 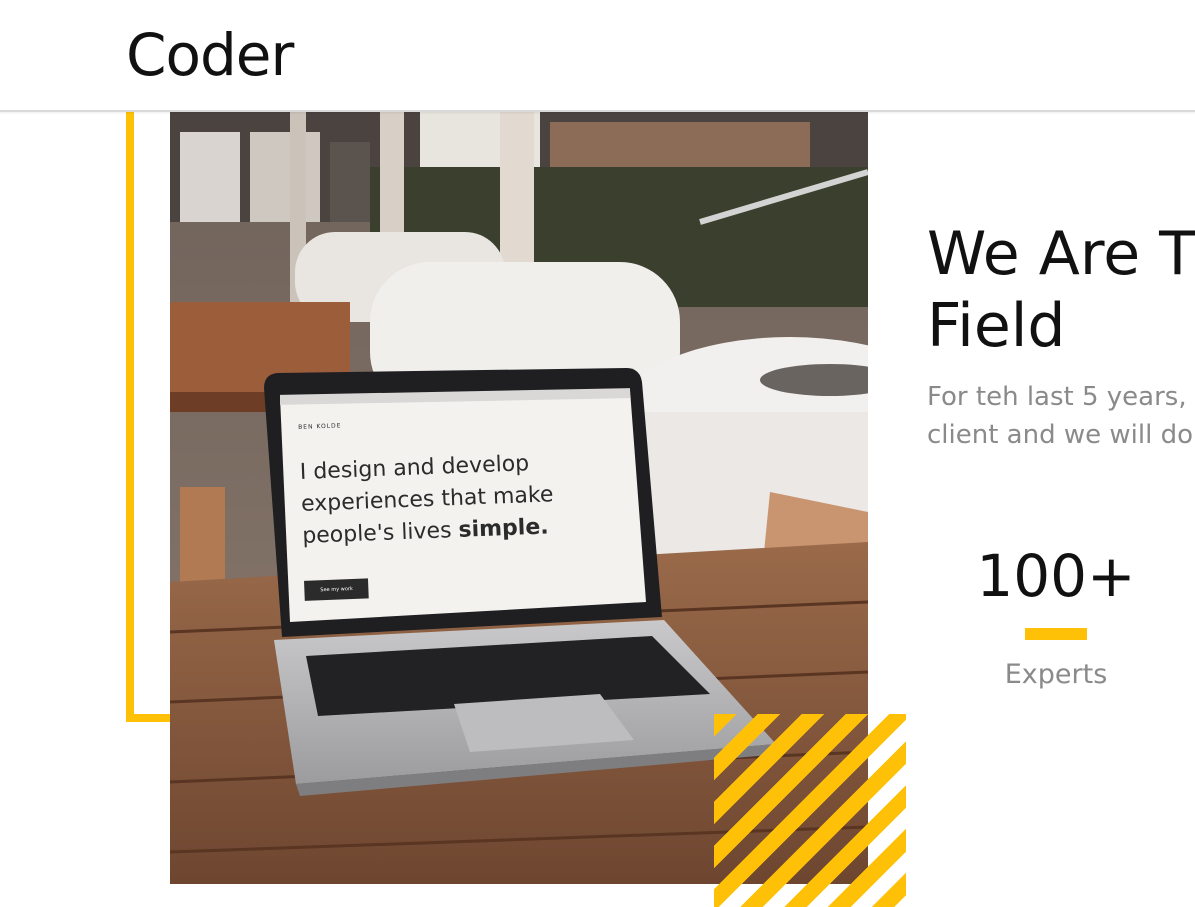 What do you see at coordinates (210, 55) in the screenshot?
I see `site-logo: Coder` at bounding box center [210, 55].